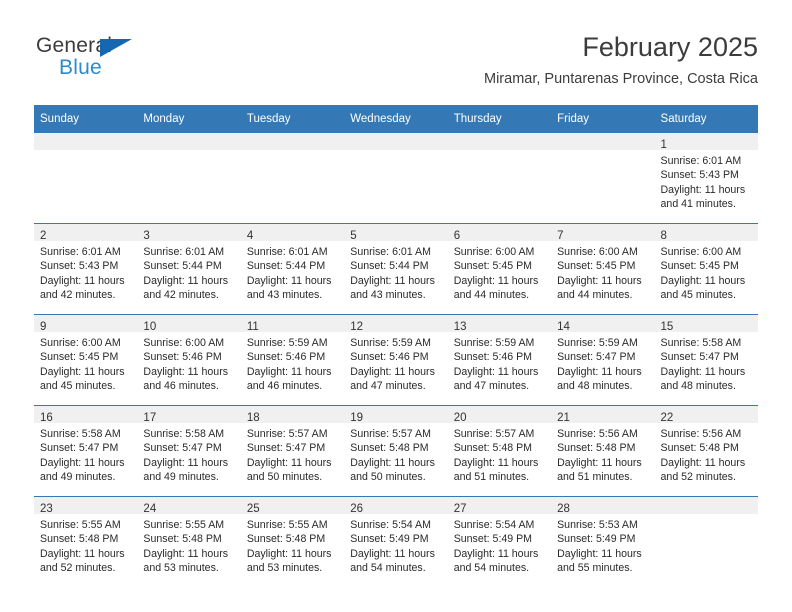 This screenshot has height=612, width=792. Describe the element at coordinates (595, 568) in the screenshot. I see `daylight-text-line2: and 55 minutes.` at that location.